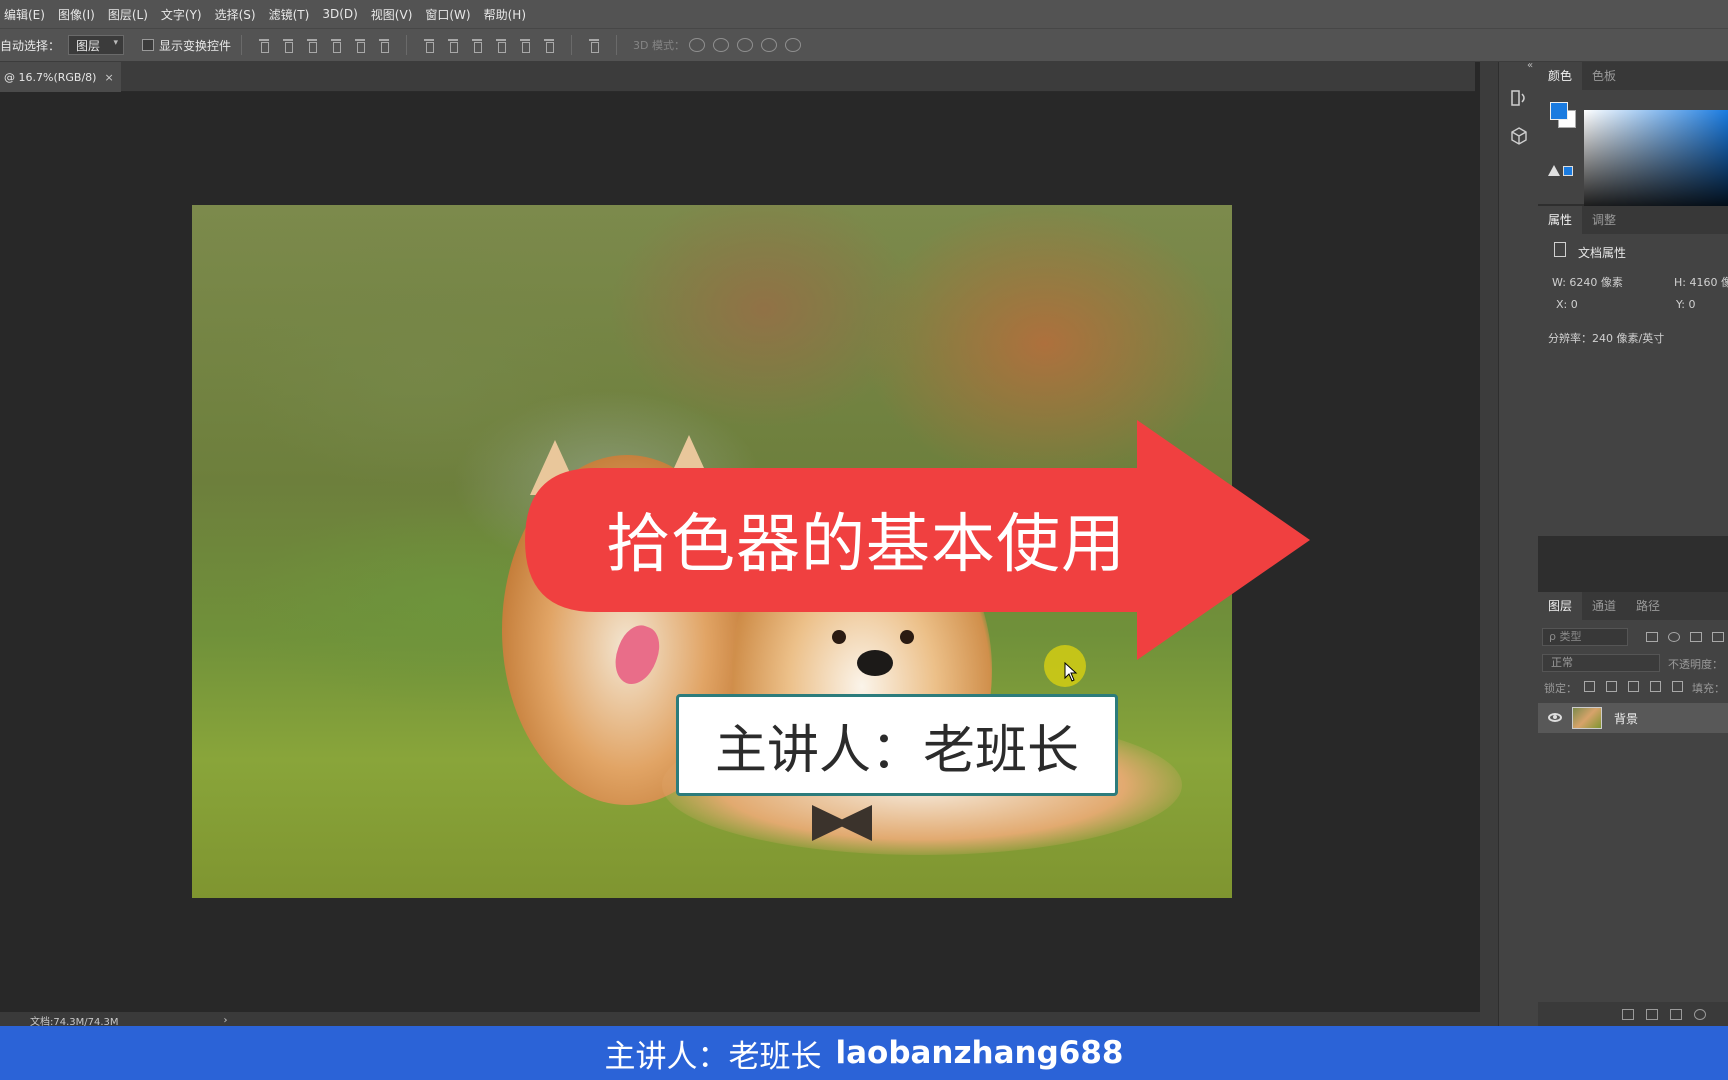 The height and width of the screenshot is (1080, 1728). I want to click on status-arrow-icon: ›, so click(226, 1020).